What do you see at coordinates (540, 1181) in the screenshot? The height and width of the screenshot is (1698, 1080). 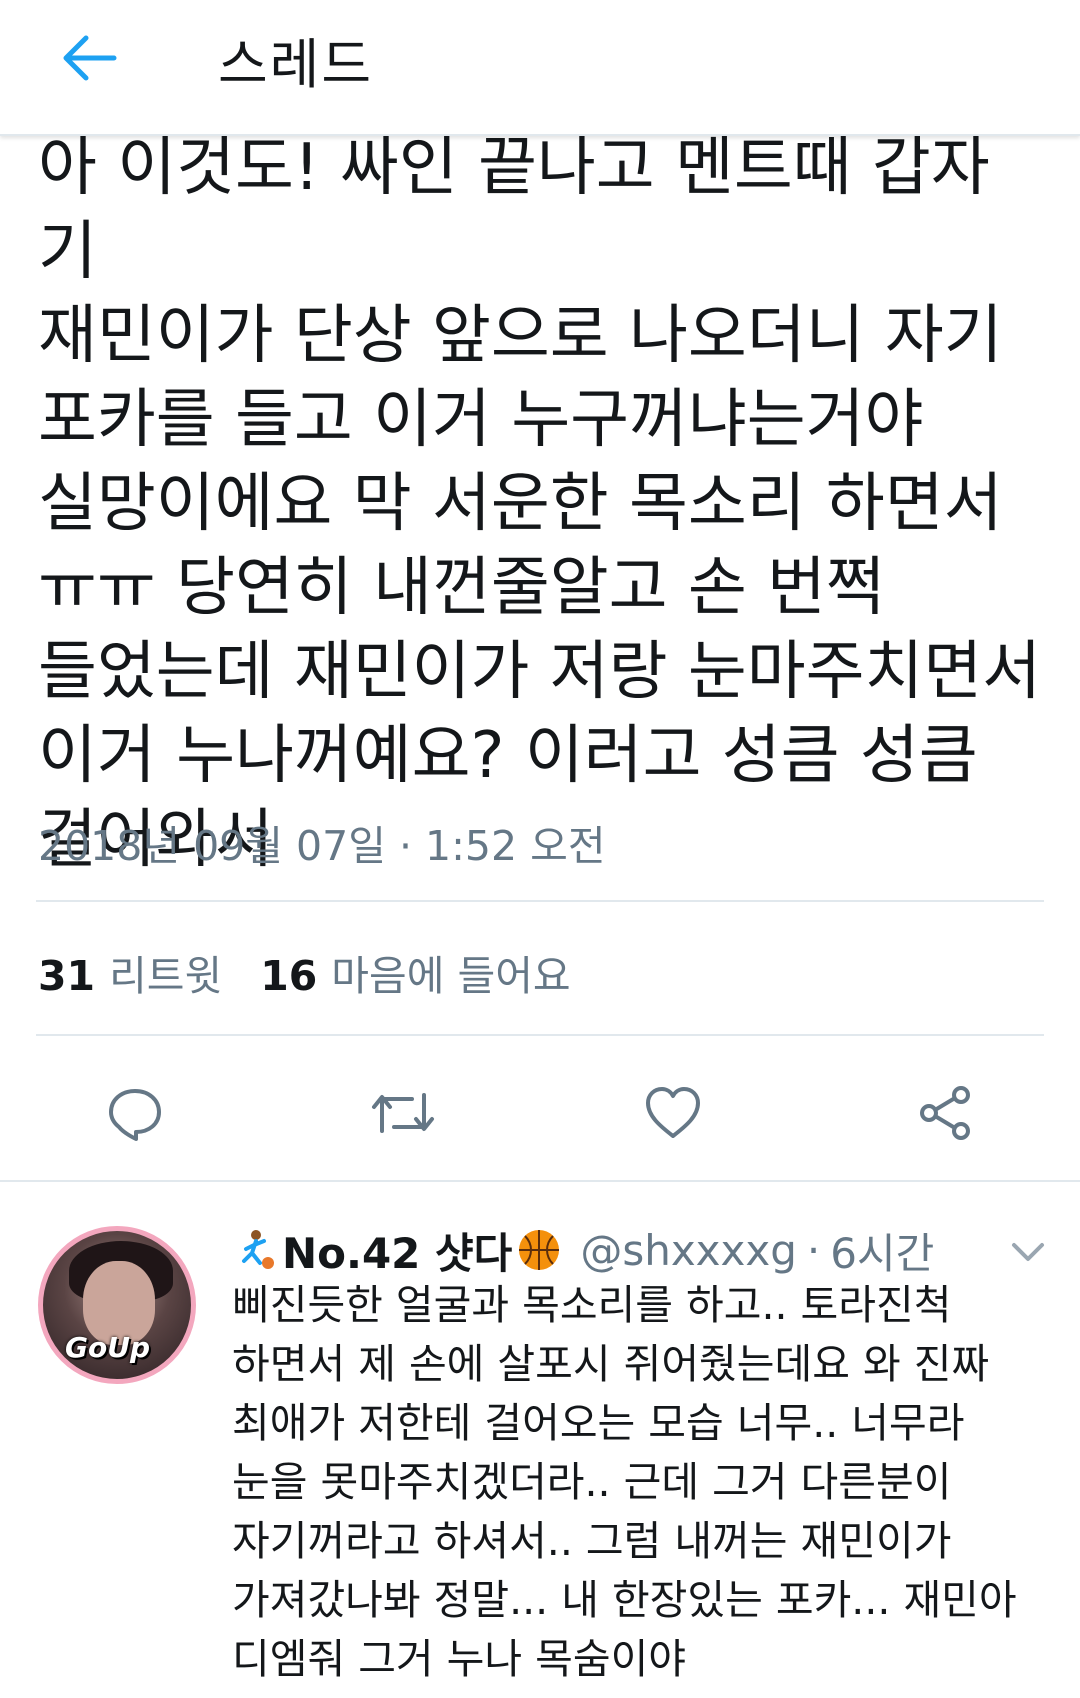 I see `section-divider` at bounding box center [540, 1181].